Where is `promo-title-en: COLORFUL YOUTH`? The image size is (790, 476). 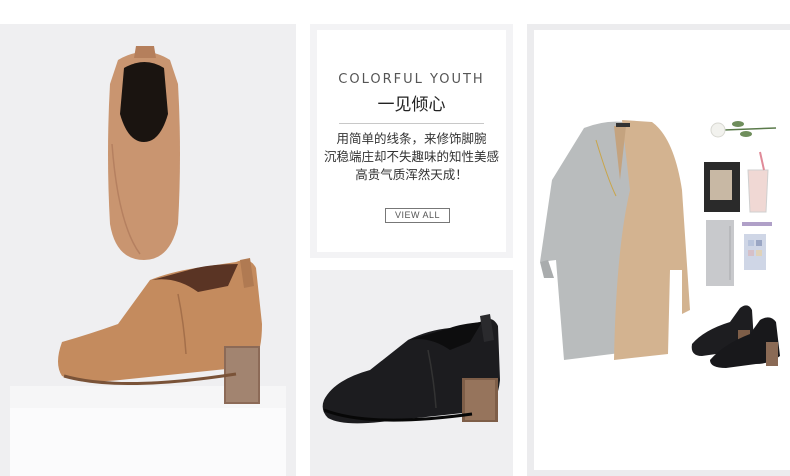 promo-title-en: COLORFUL YOUTH is located at coordinates (411, 79).